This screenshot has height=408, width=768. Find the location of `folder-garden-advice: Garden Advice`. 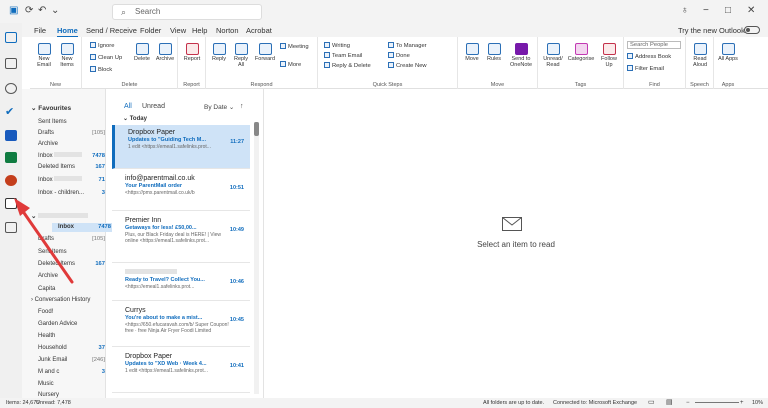

folder-garden-advice: Garden Advice is located at coordinates (77, 324).